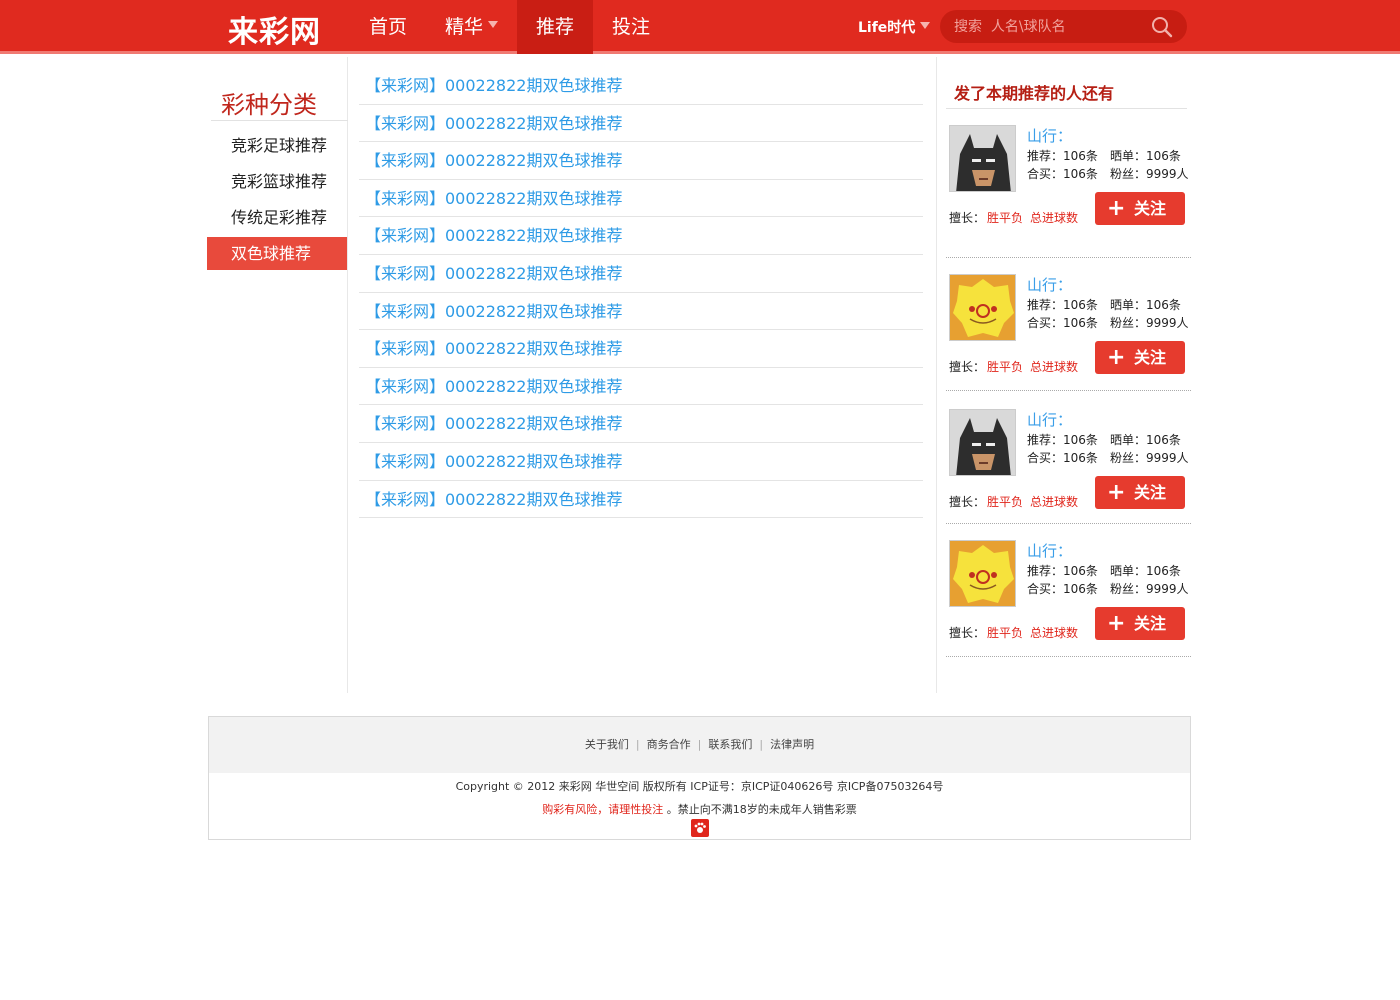 Image resolution: width=1400 pixels, height=1000 pixels. I want to click on sidebar-item-jclq: 竞彩篮球推荐, so click(277, 181).